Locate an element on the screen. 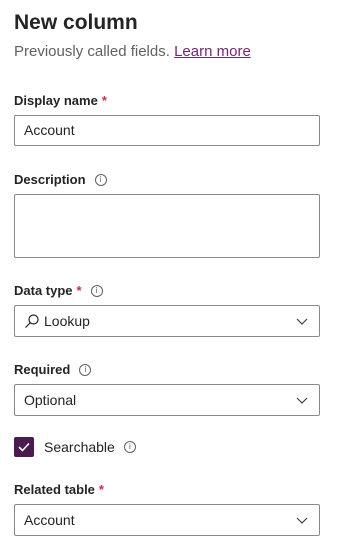  data-type-label-text: Data type is located at coordinates (43, 290).